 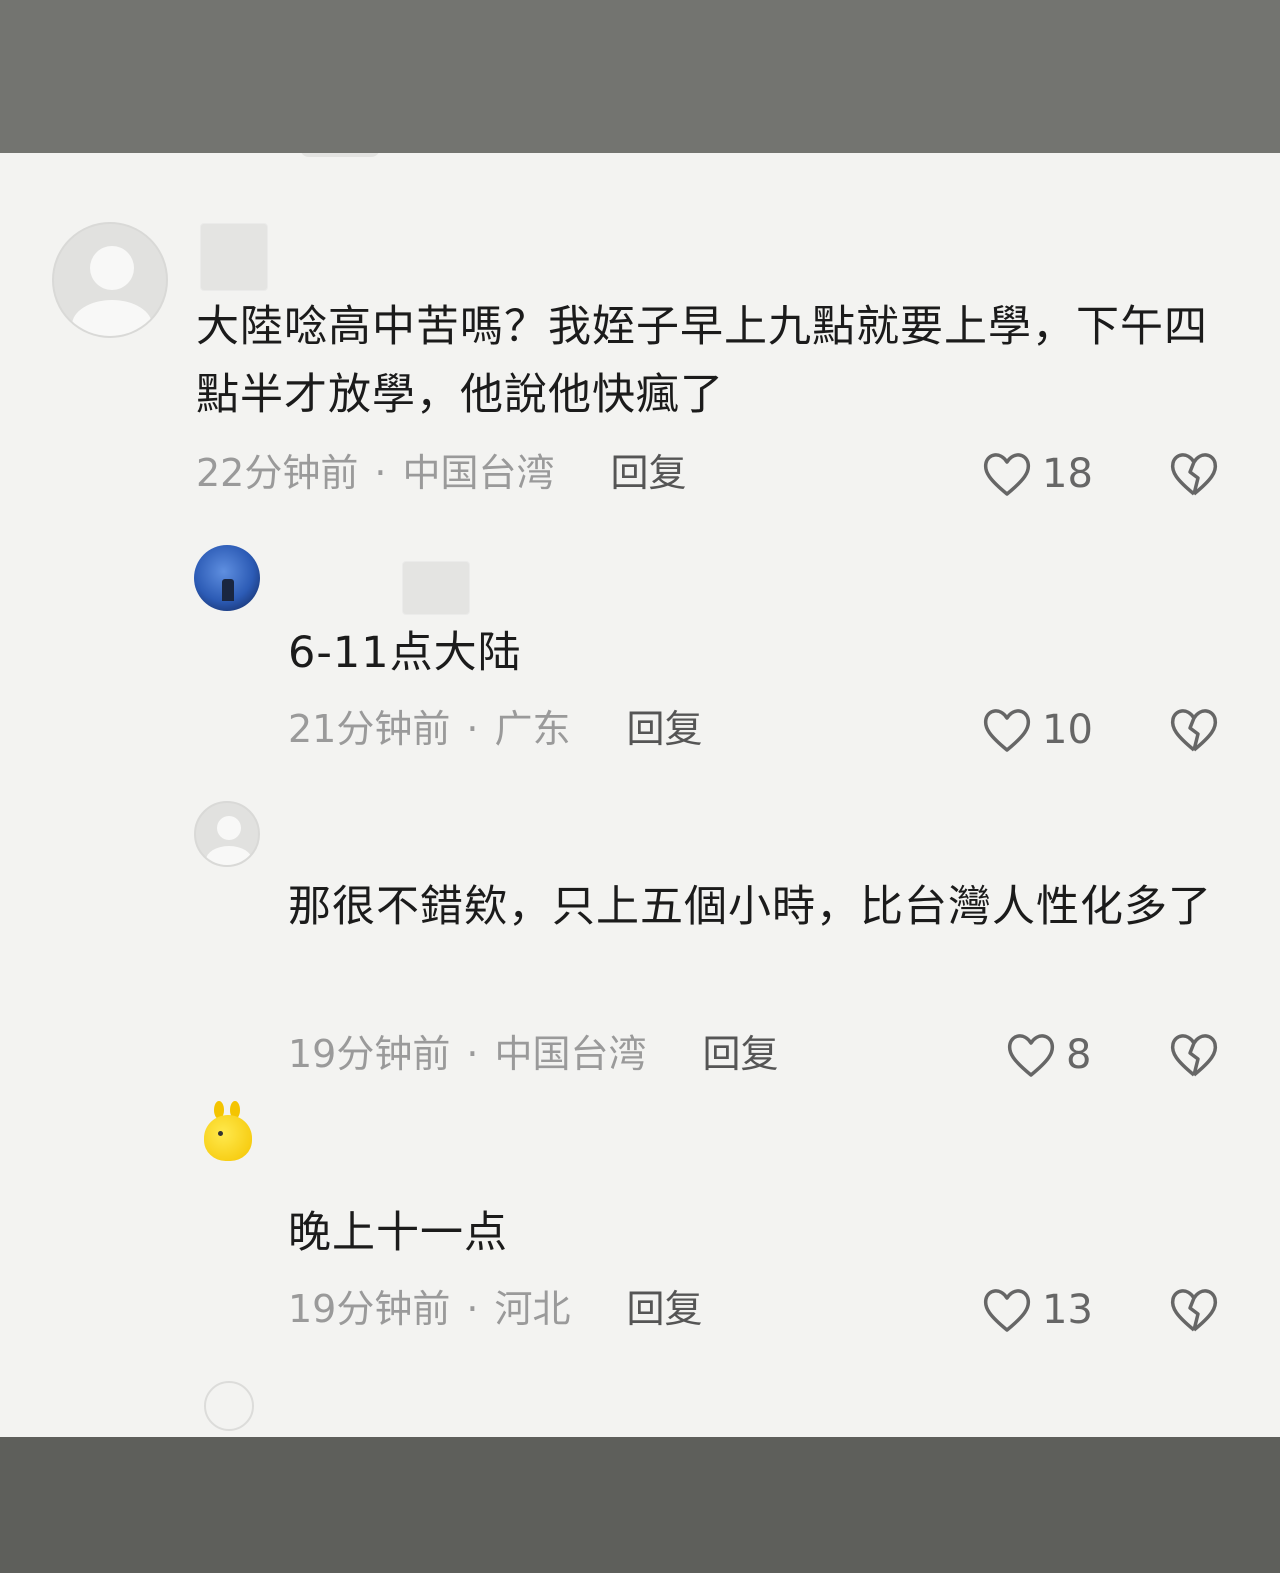 I want to click on comment-meta: 19分钟前 · 河北 回复, so click(x=495, y=1309).